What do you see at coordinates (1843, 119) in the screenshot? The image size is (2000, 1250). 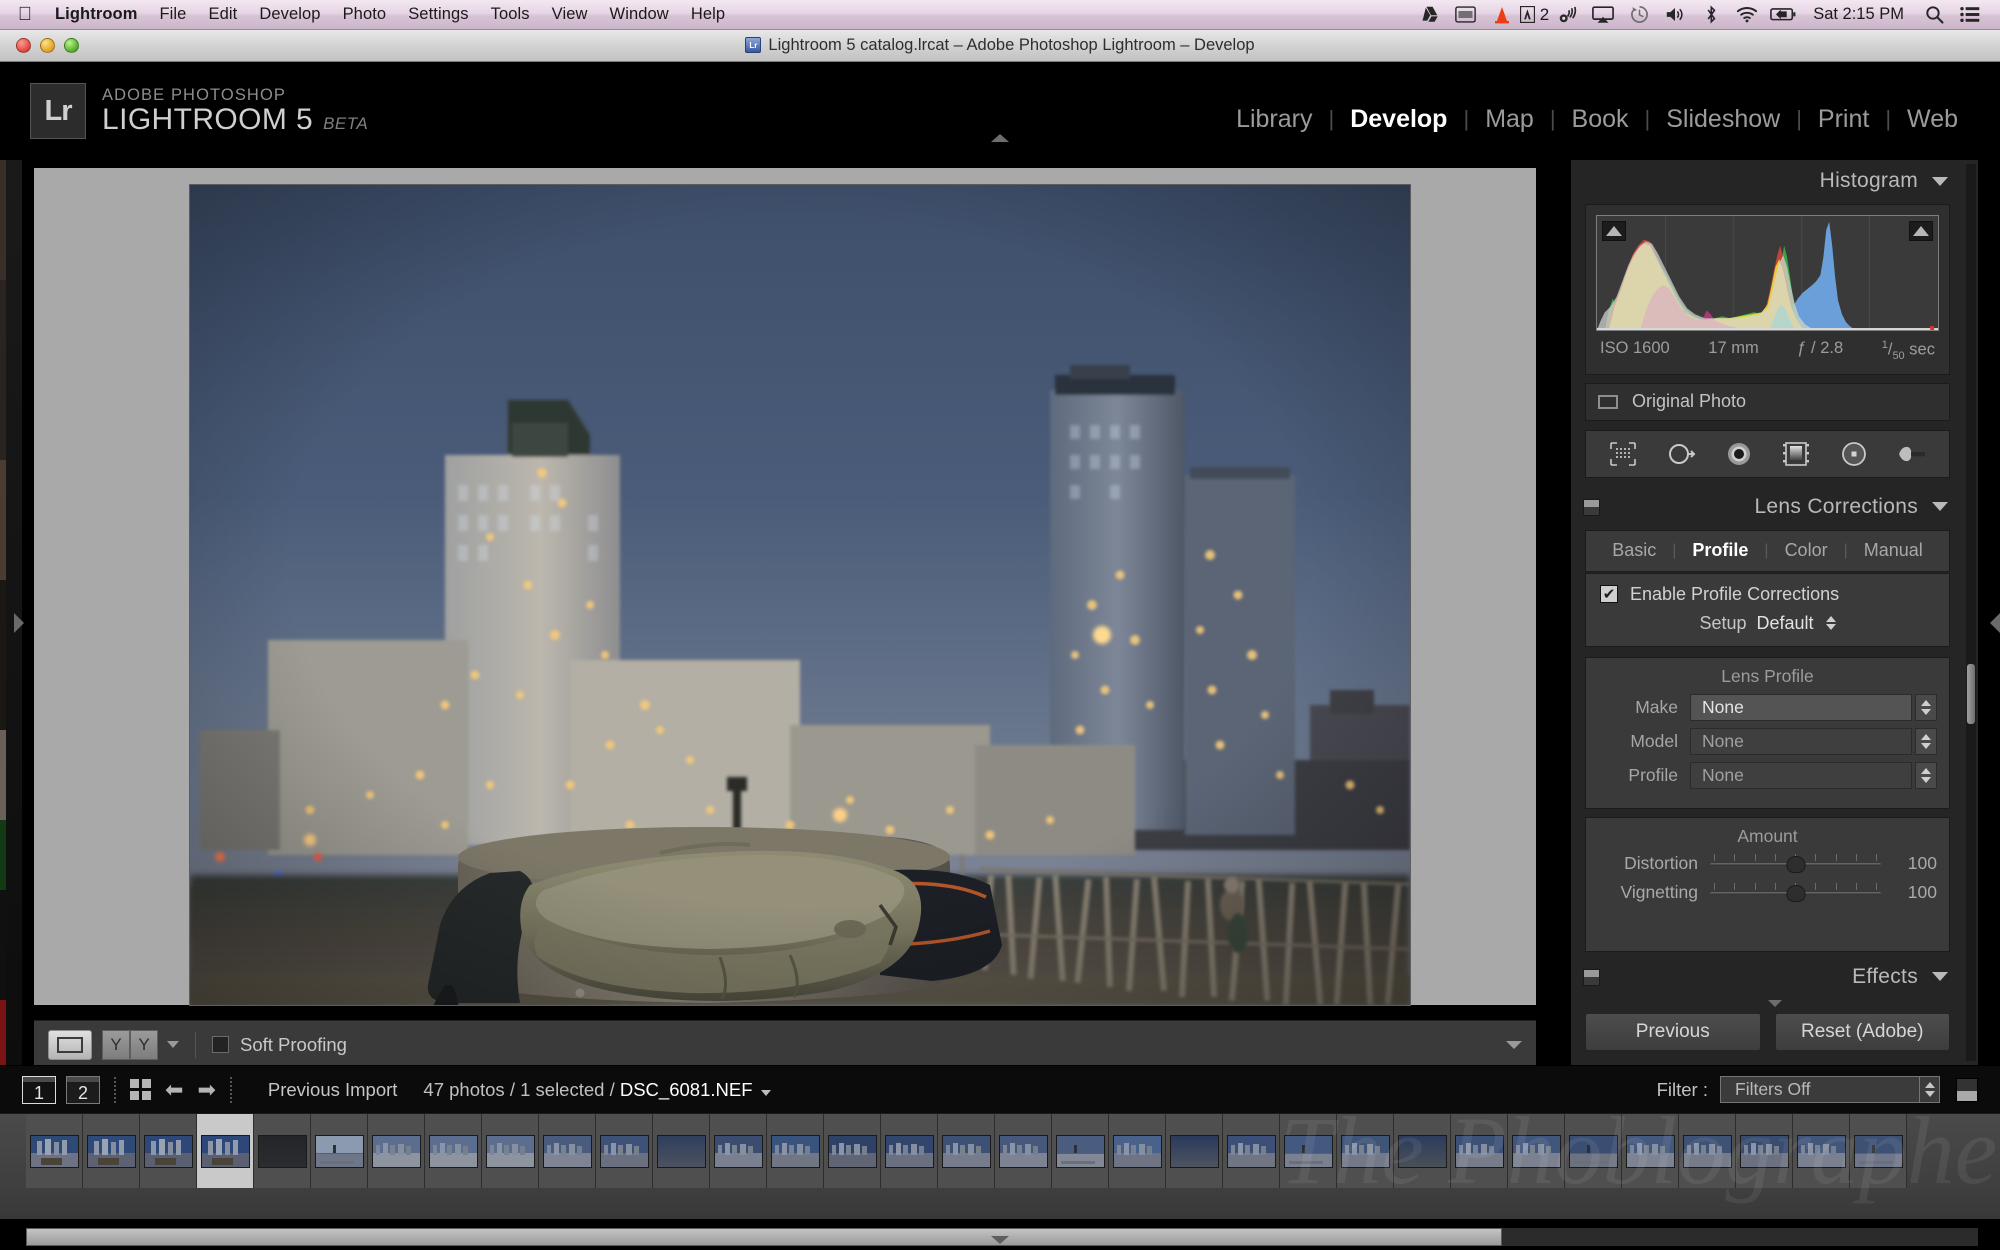 I see `module-print: Print` at bounding box center [1843, 119].